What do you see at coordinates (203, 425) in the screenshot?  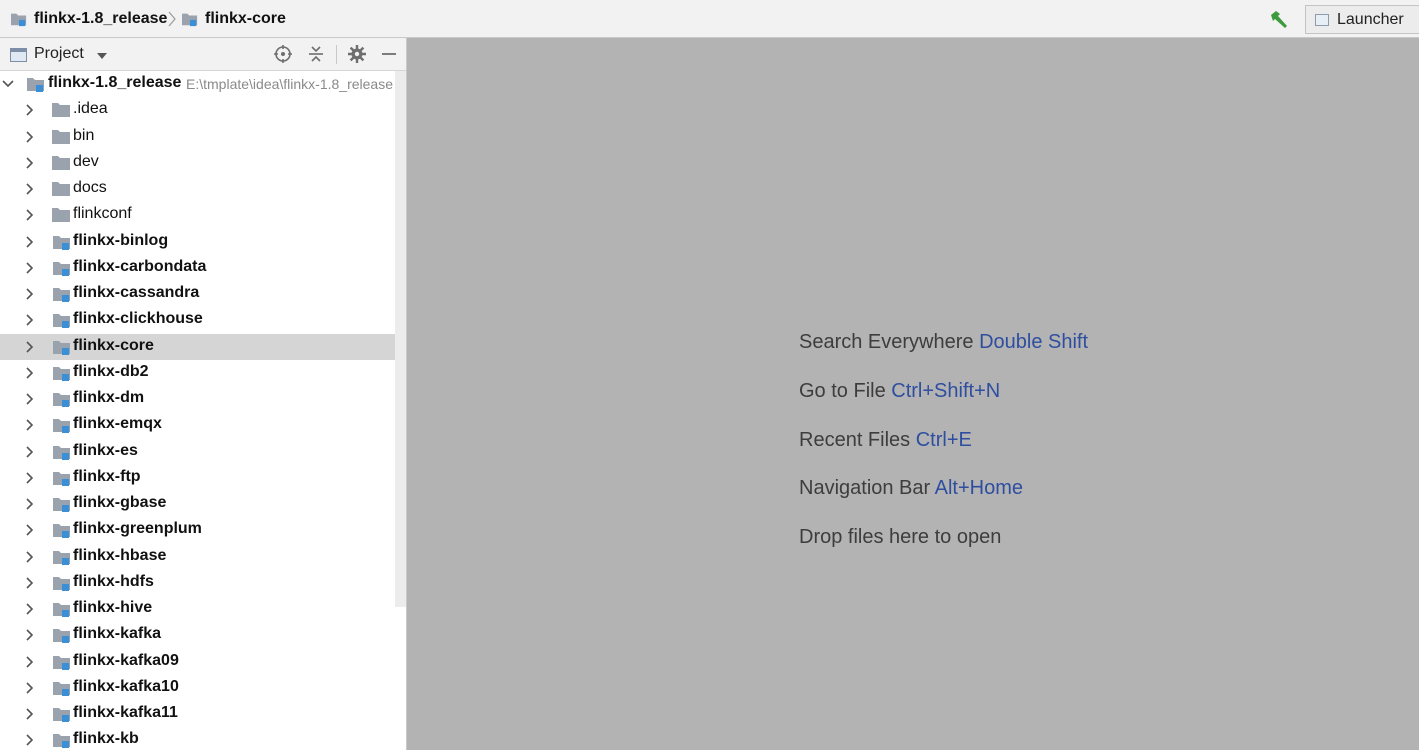 I see `tree-item: flinkx-emqx` at bounding box center [203, 425].